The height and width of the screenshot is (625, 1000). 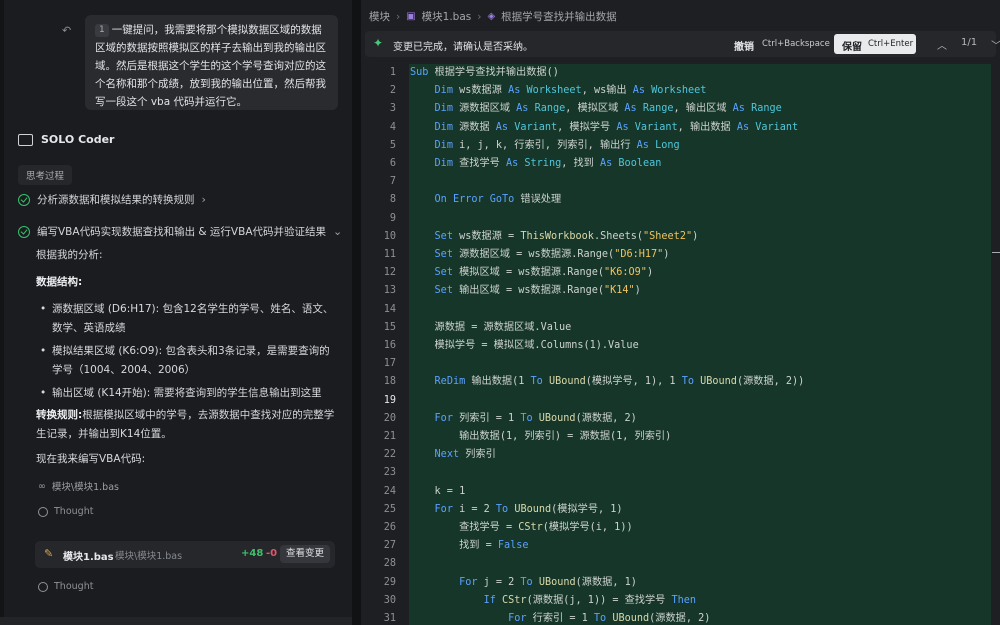 What do you see at coordinates (680, 255) in the screenshot?
I see `code-line: 11 Set 源数据区域 = ws数据源.Range("D6:H17")` at bounding box center [680, 255].